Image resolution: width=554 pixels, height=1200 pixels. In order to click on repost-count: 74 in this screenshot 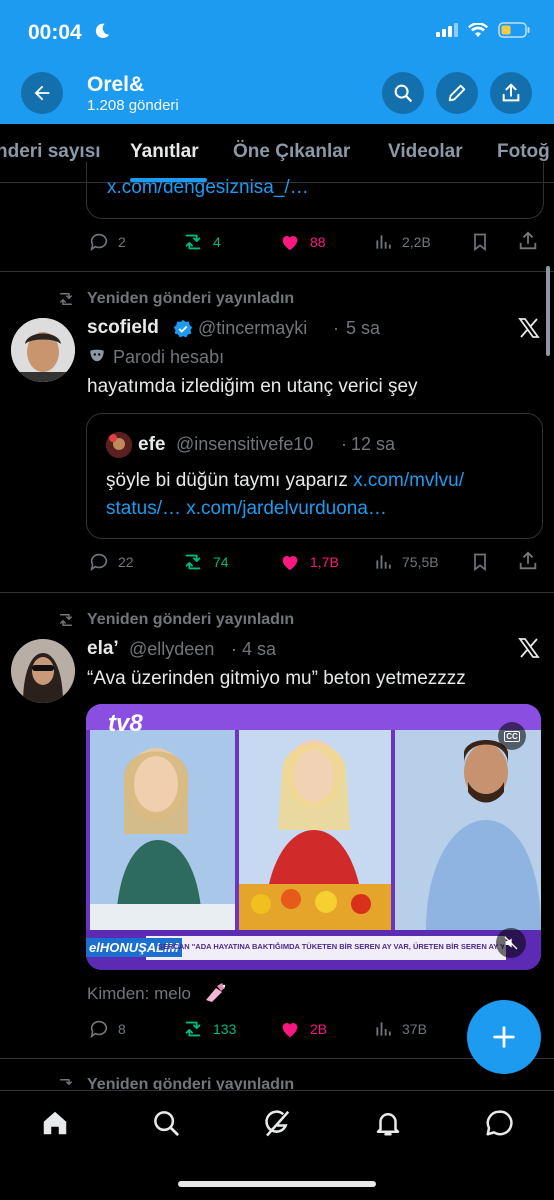, I will do `click(221, 562)`.